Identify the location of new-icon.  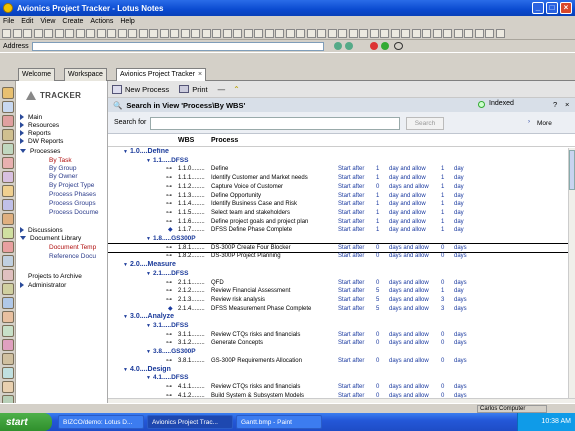
(17, 33).